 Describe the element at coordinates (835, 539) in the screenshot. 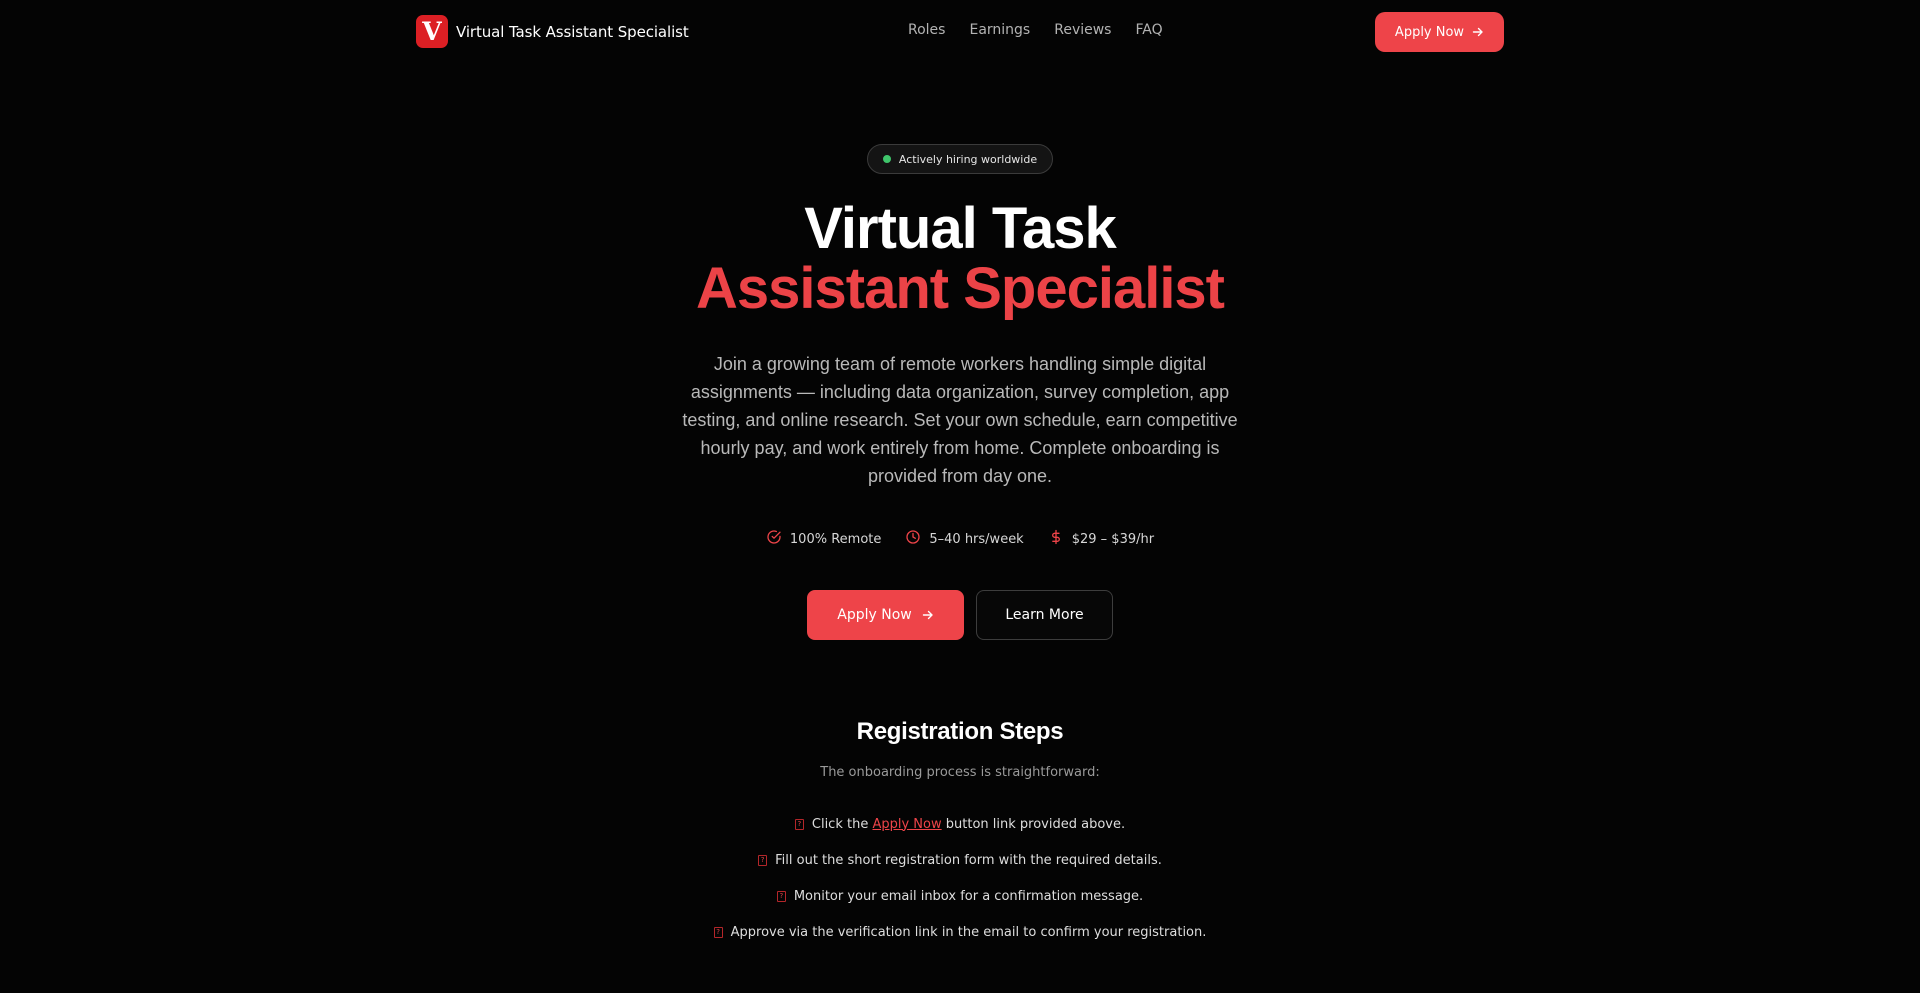

I see `feature-remote-label: 100% Remote` at that location.